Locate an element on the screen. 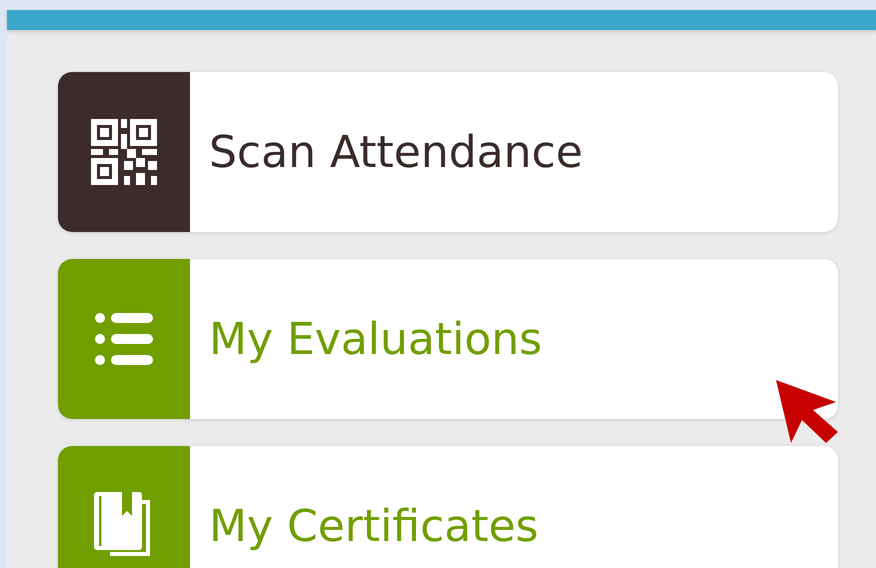  menu-label: Scan Attendance is located at coordinates (396, 152).